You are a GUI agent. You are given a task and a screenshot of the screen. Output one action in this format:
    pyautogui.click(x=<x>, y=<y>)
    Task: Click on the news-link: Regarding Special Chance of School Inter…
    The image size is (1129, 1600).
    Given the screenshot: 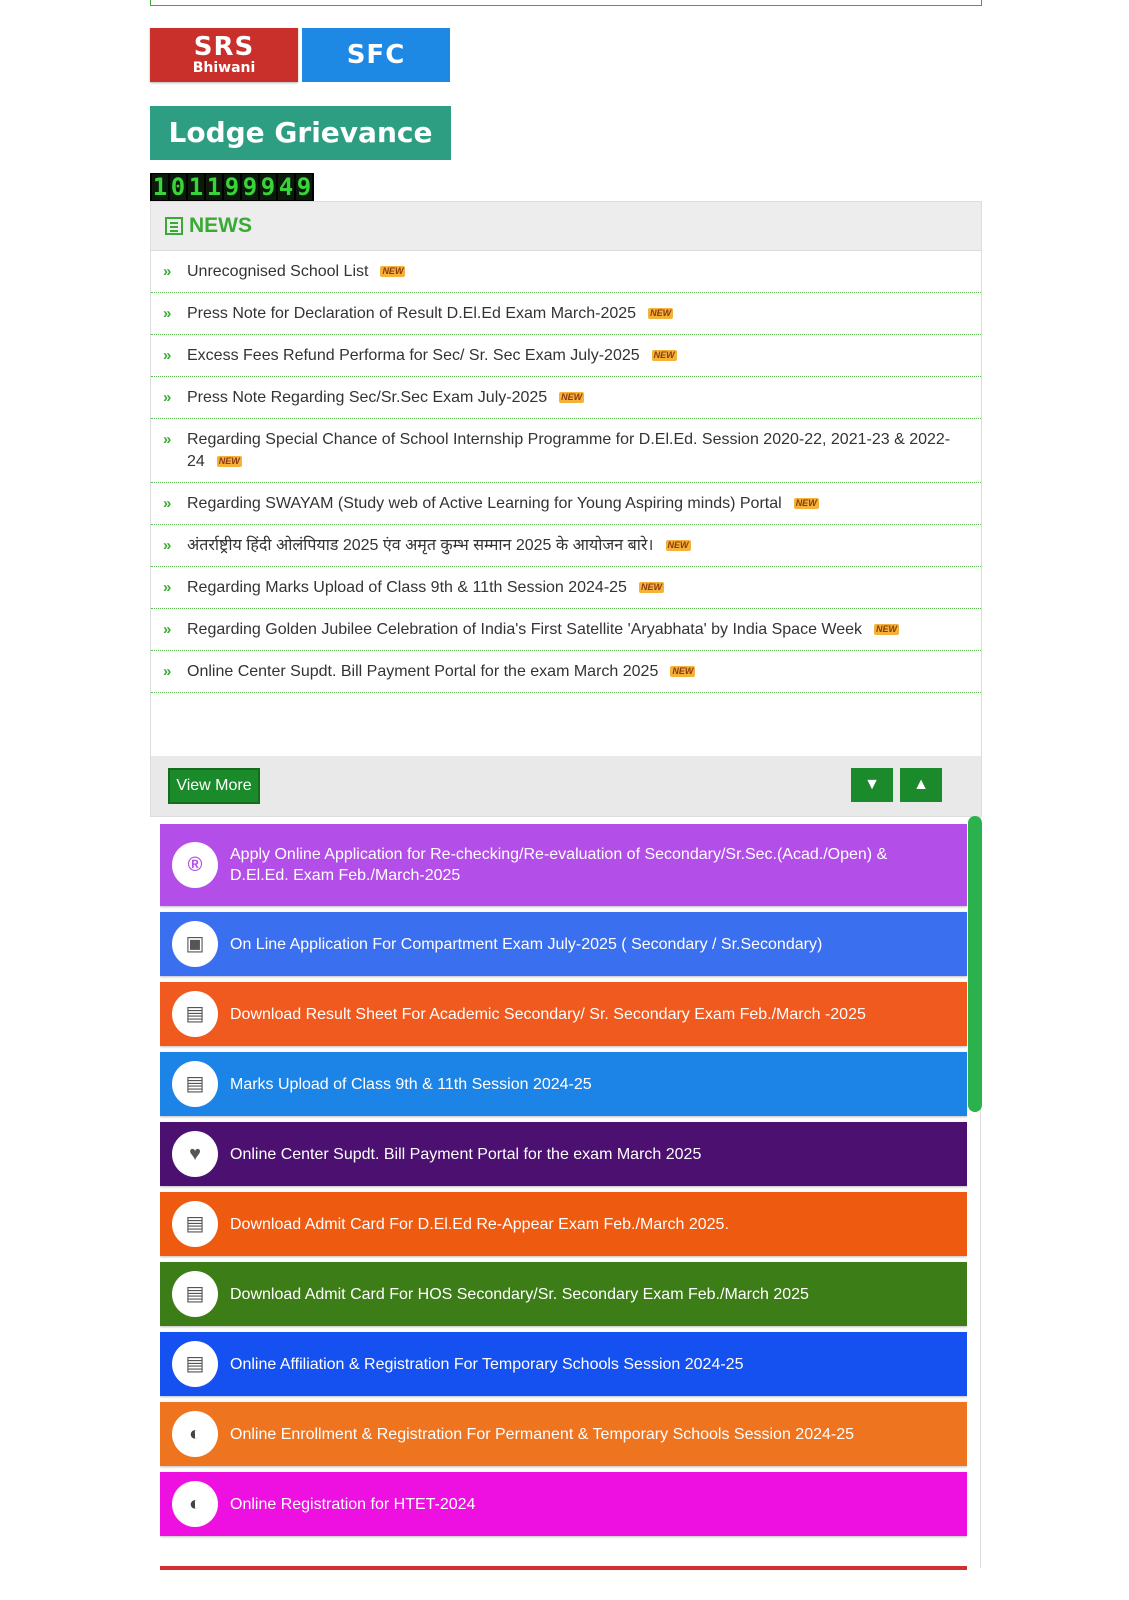 What is the action you would take?
    pyautogui.click(x=574, y=451)
    